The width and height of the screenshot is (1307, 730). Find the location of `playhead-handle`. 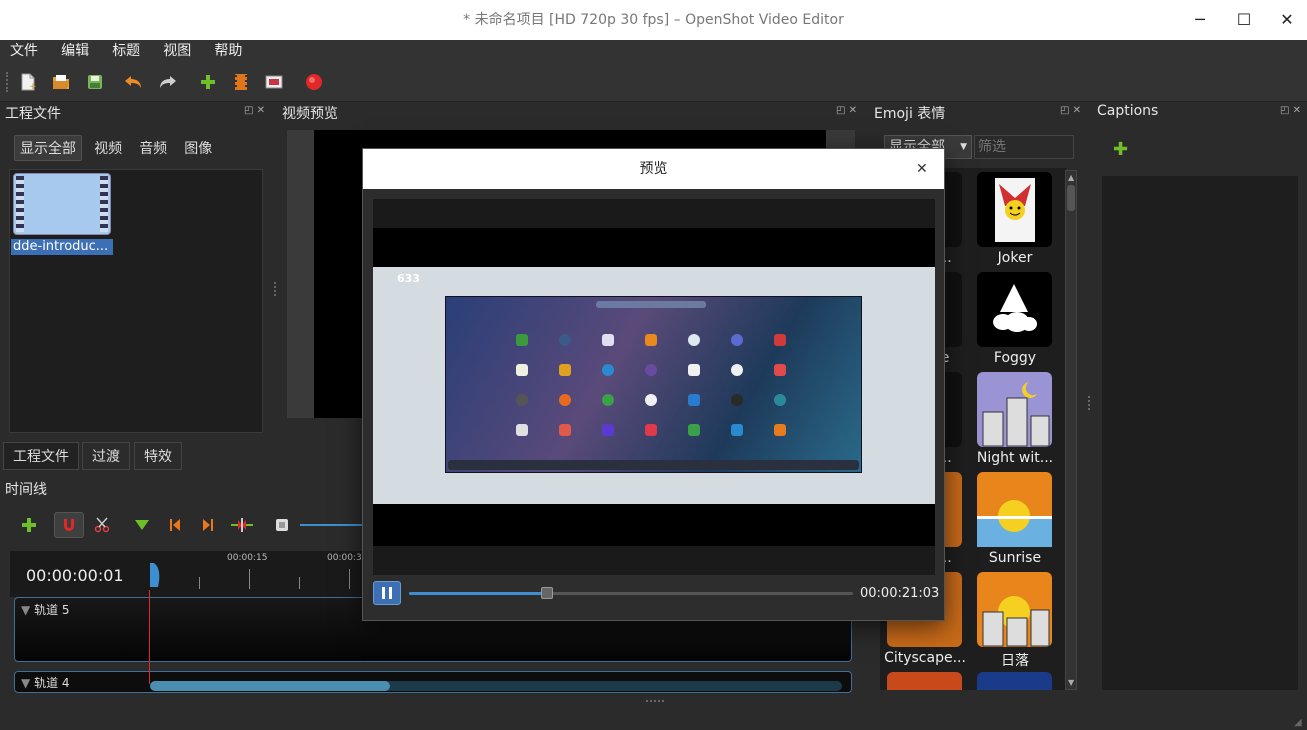

playhead-handle is located at coordinates (155, 575).